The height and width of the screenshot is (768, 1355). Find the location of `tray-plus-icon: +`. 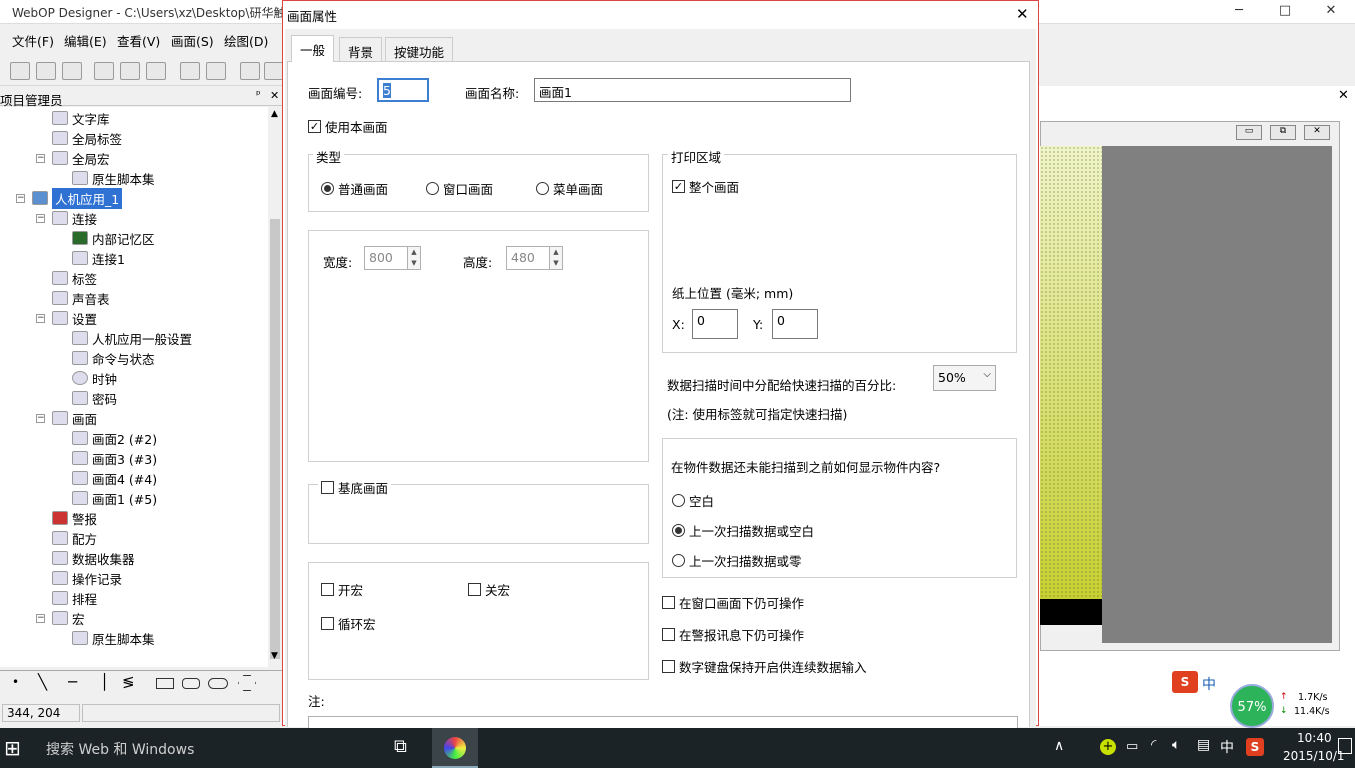

tray-plus-icon: + is located at coordinates (1108, 747).